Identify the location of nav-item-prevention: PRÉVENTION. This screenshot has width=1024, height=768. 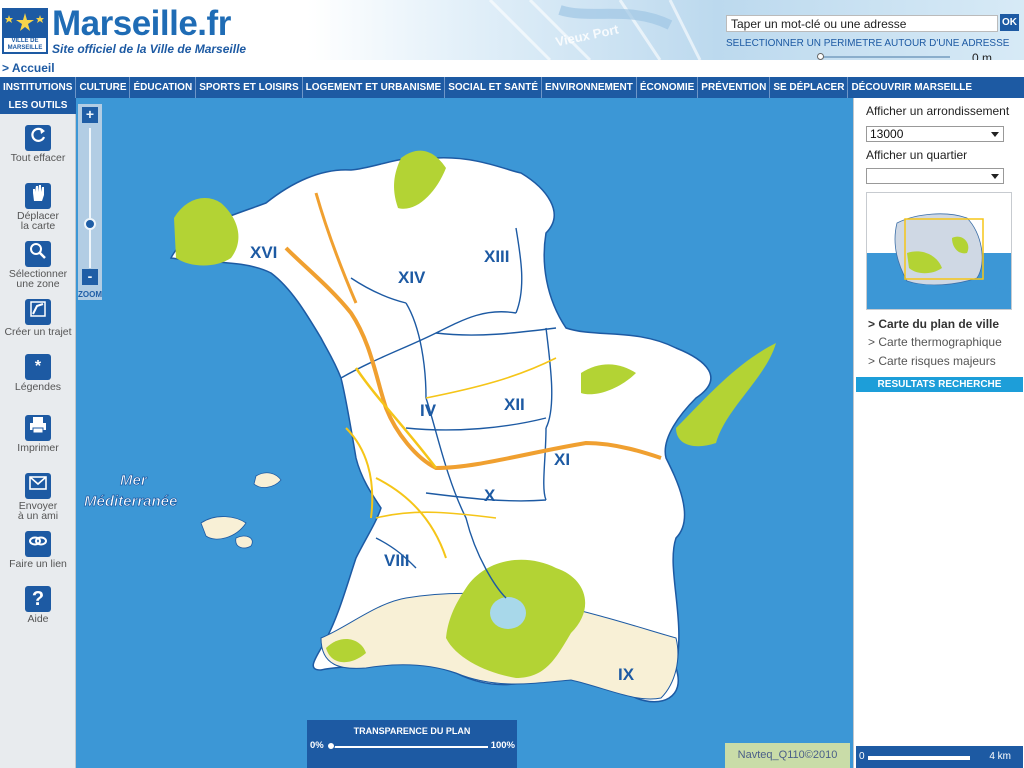
(734, 87).